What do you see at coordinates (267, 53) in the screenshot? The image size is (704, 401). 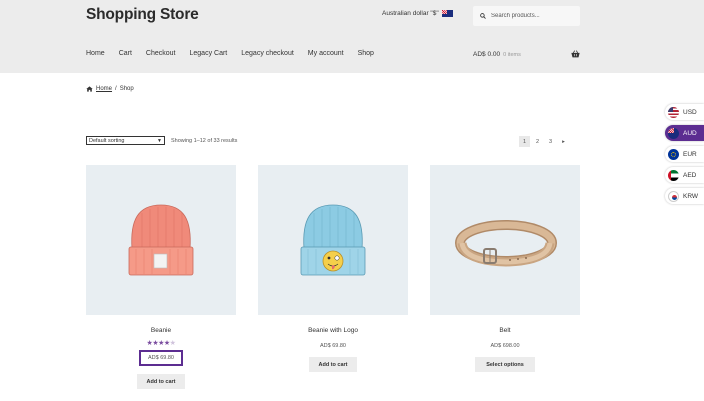 I see `nav-legacy-checkout: Legacy checkout` at bounding box center [267, 53].